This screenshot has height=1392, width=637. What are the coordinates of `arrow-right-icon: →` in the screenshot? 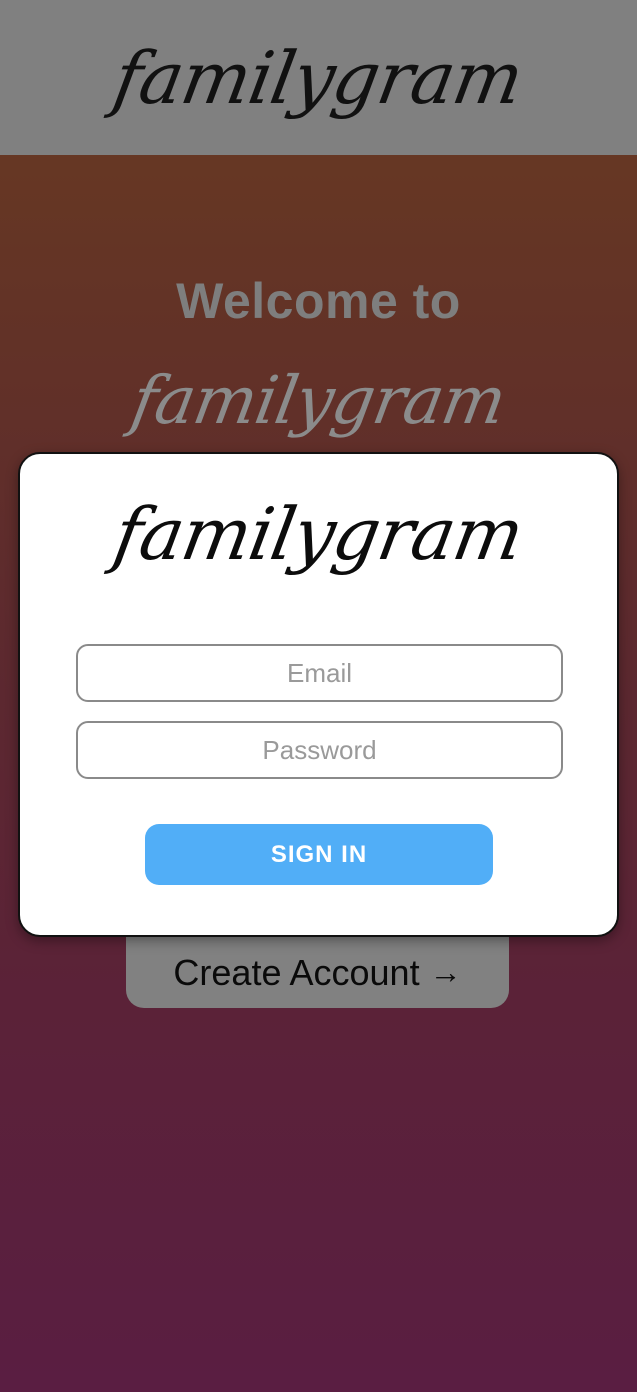 It's located at (445, 972).